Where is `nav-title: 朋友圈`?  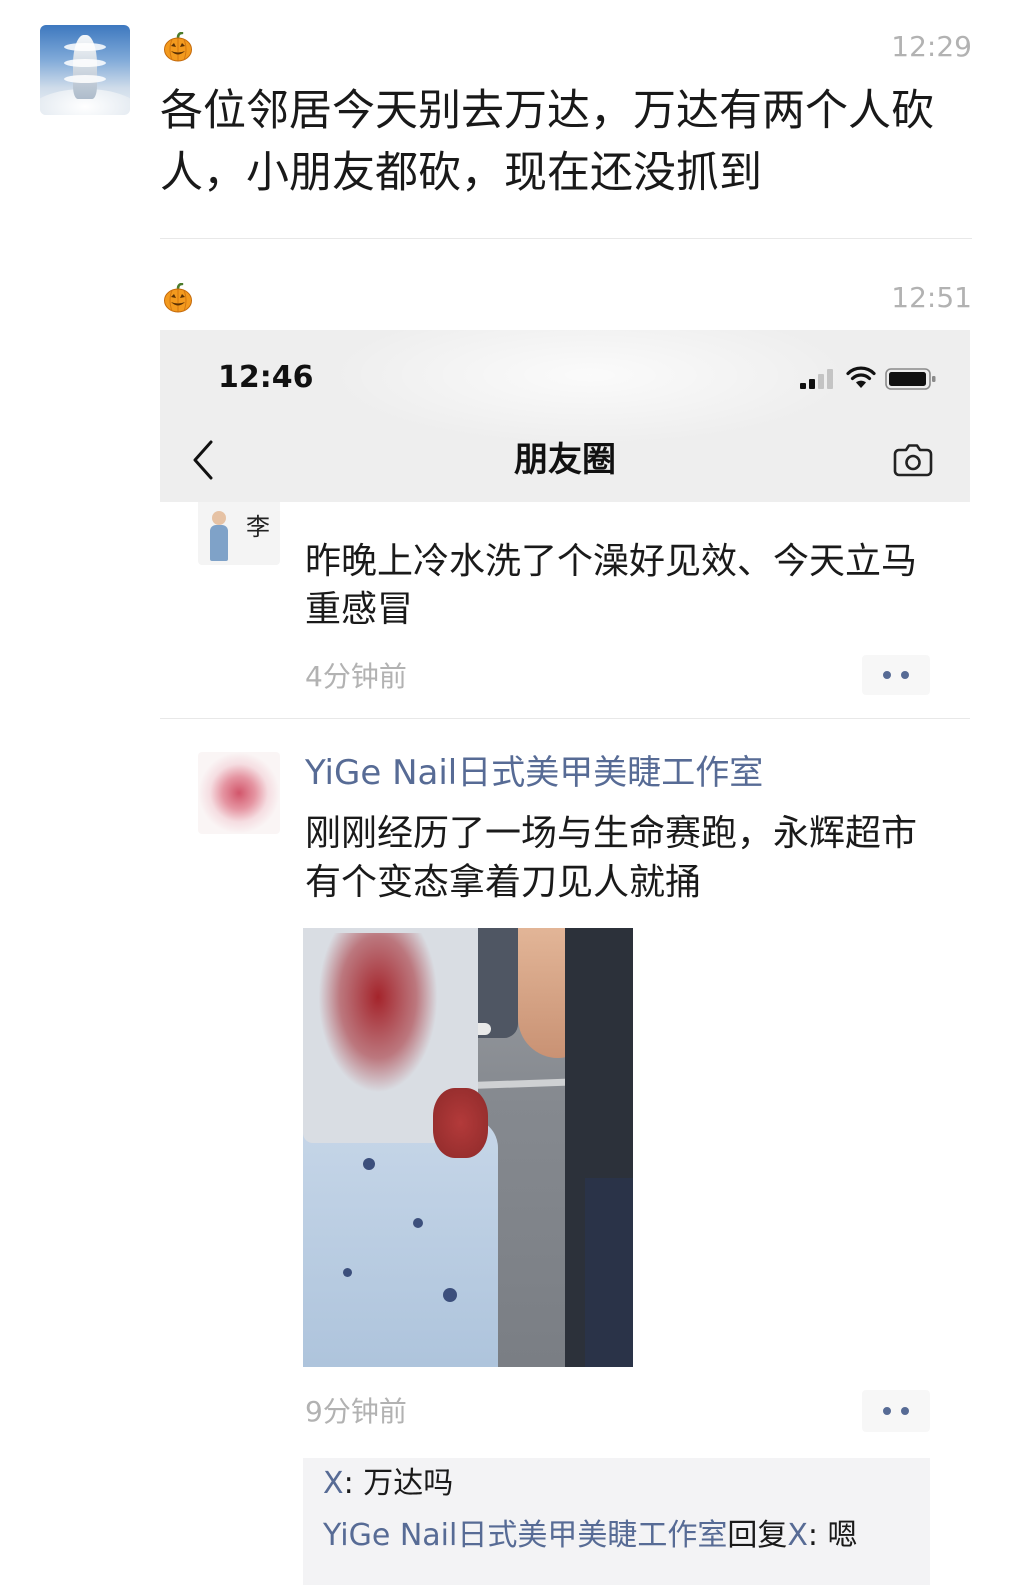 nav-title: 朋友圈 is located at coordinates (565, 460).